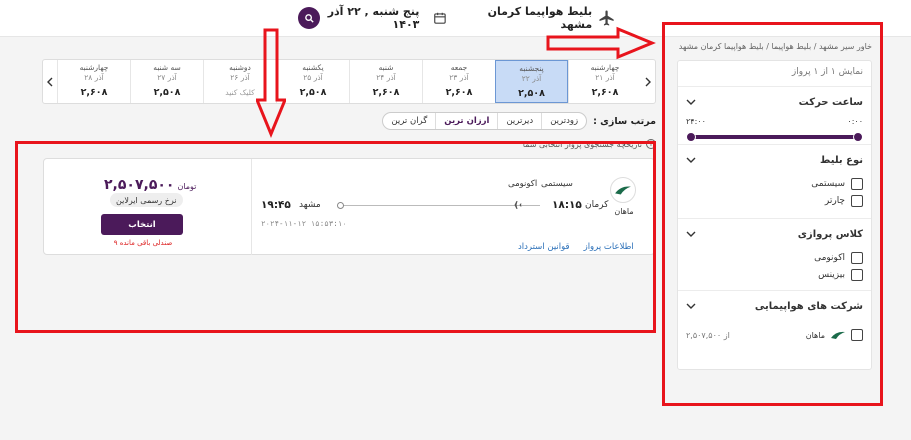 The height and width of the screenshot is (440, 911). What do you see at coordinates (624, 121) in the screenshot?
I see `sort-label: مرتب سازی :` at bounding box center [624, 121].